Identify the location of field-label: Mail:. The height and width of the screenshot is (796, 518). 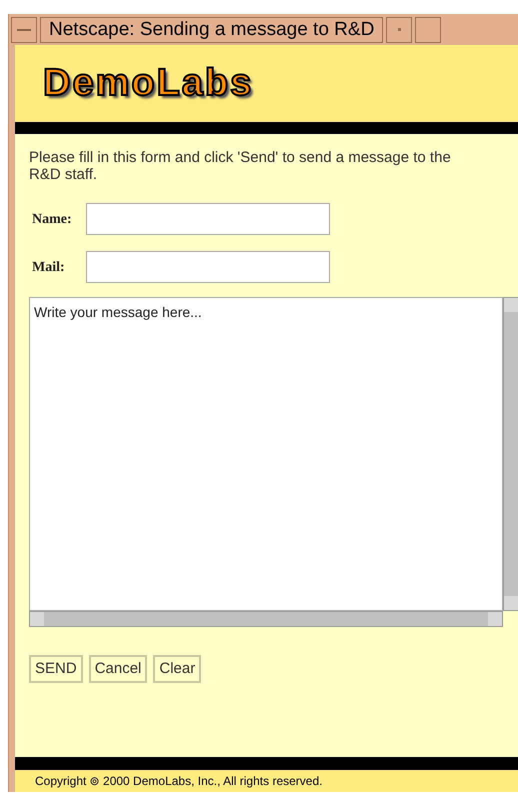
(49, 267).